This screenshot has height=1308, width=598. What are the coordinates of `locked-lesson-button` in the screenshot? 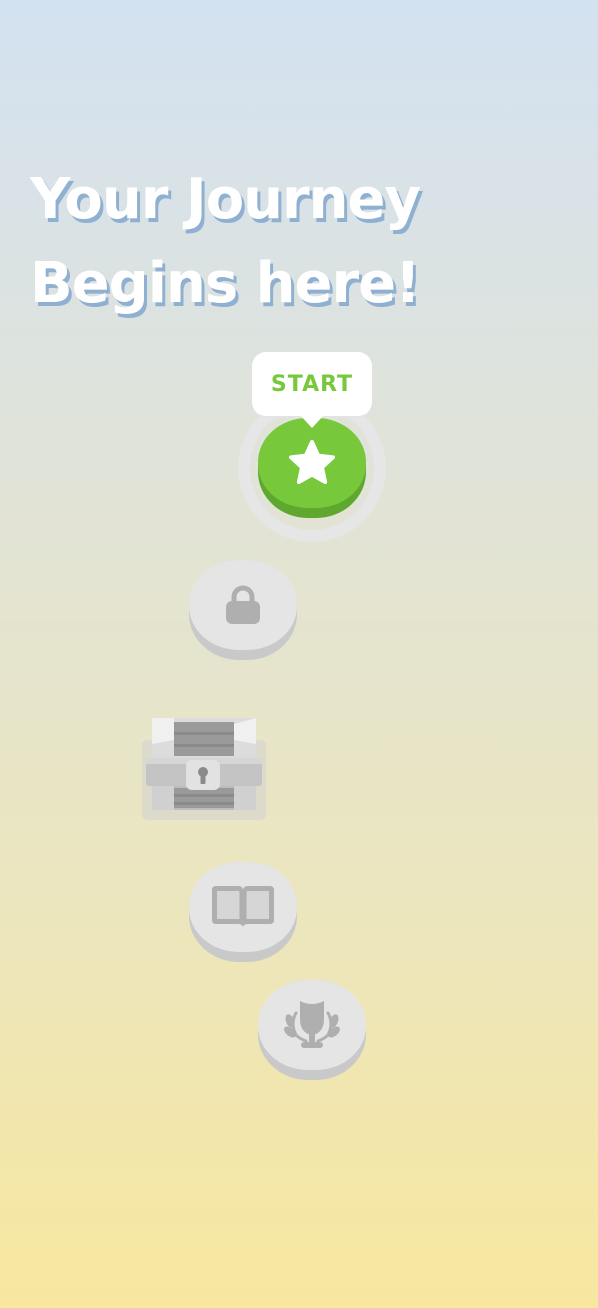 It's located at (243, 610).